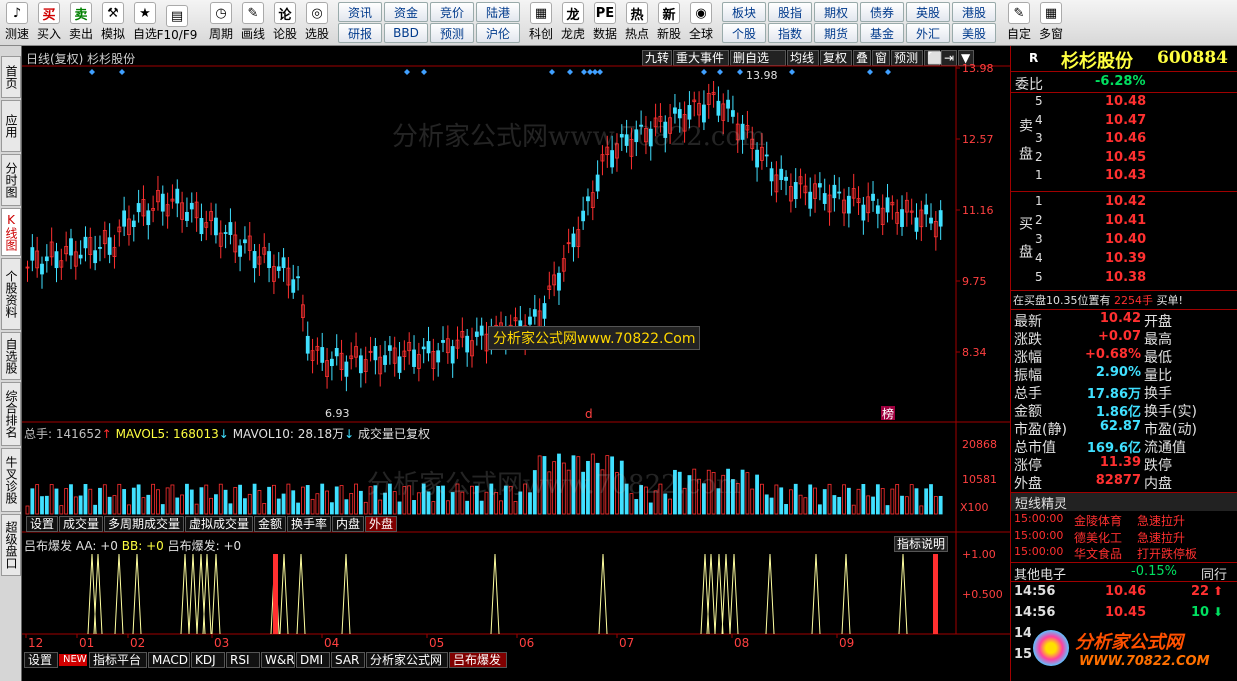 This screenshot has width=1237, height=681. I want to click on left-tab-3: K线图, so click(11, 232).